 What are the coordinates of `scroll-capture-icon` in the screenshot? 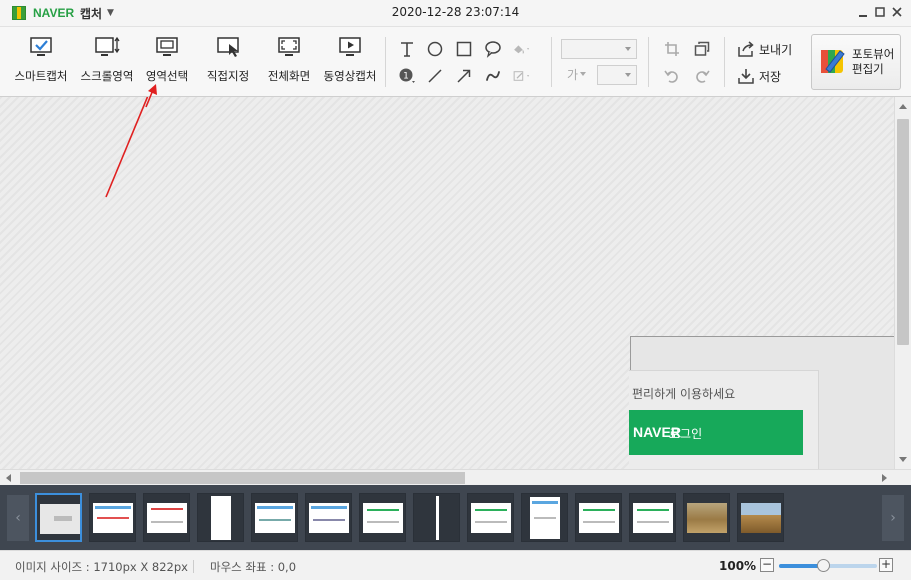 It's located at (107, 46).